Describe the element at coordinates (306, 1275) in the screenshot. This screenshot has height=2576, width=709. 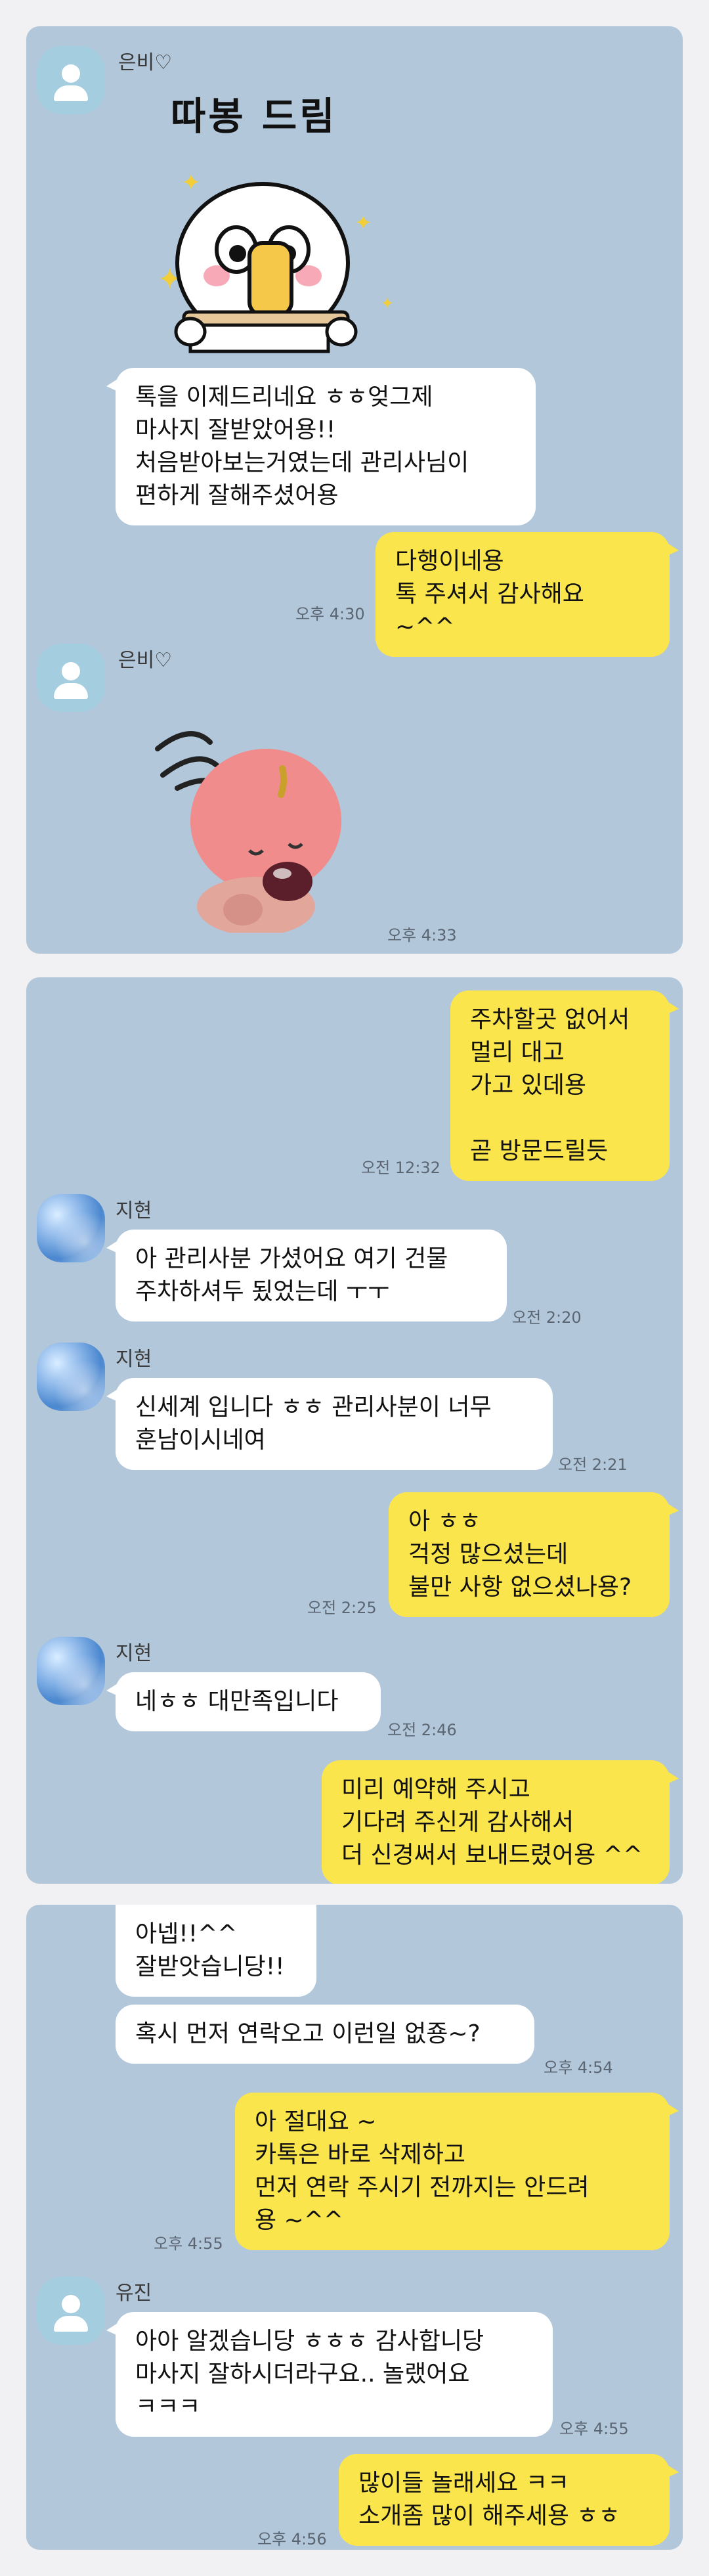
I see `message-bubble-incoming: 아 관리사분 가셨어요 여기 건물 주차하셔두 됬었는데 ㅜㅜ` at that location.